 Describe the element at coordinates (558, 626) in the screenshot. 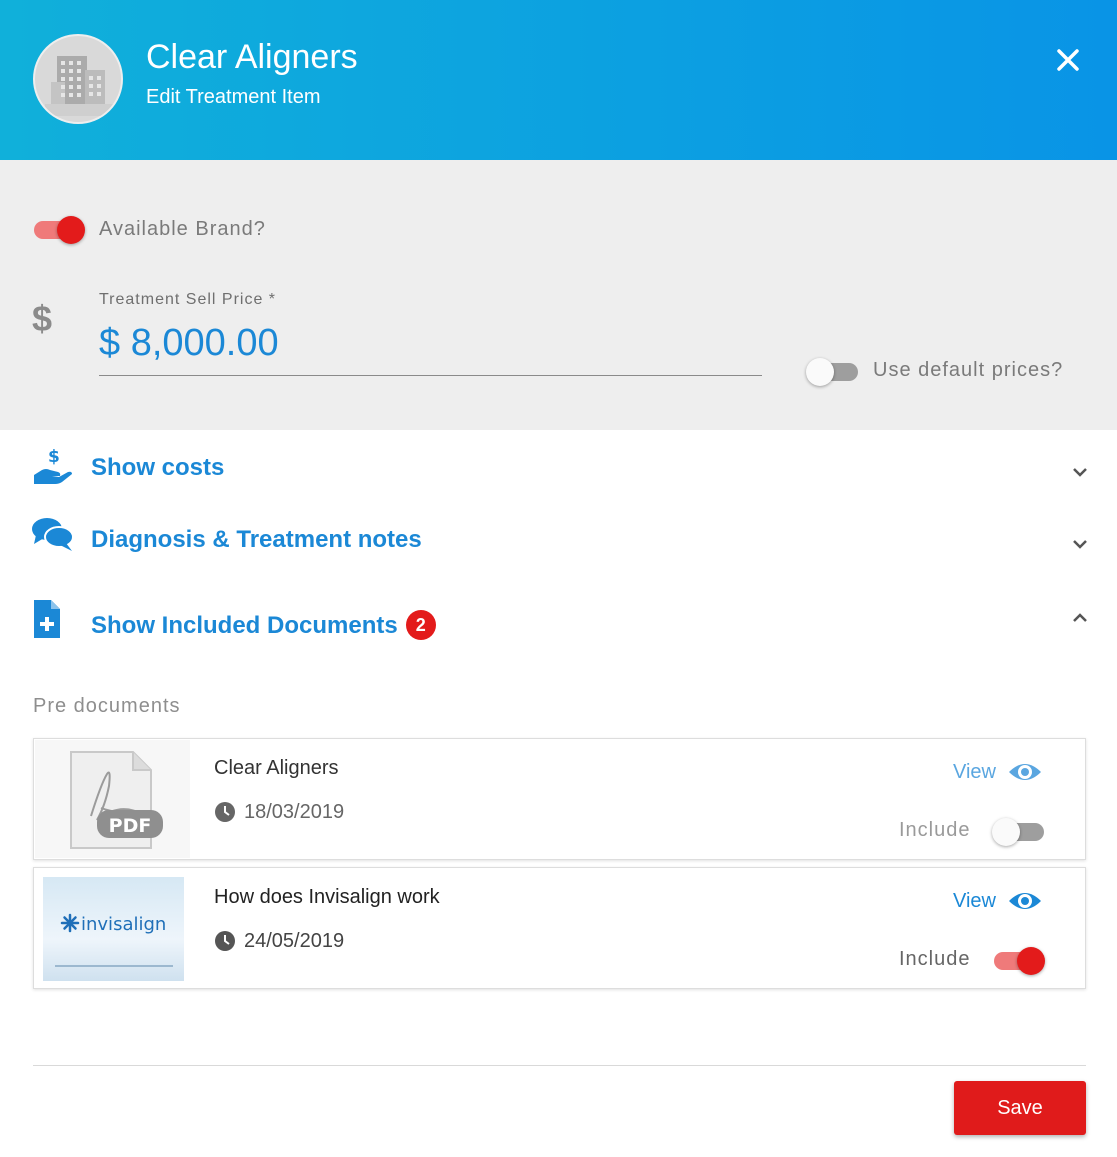

I see `section-included-documents: Show Included Documents 2` at that location.